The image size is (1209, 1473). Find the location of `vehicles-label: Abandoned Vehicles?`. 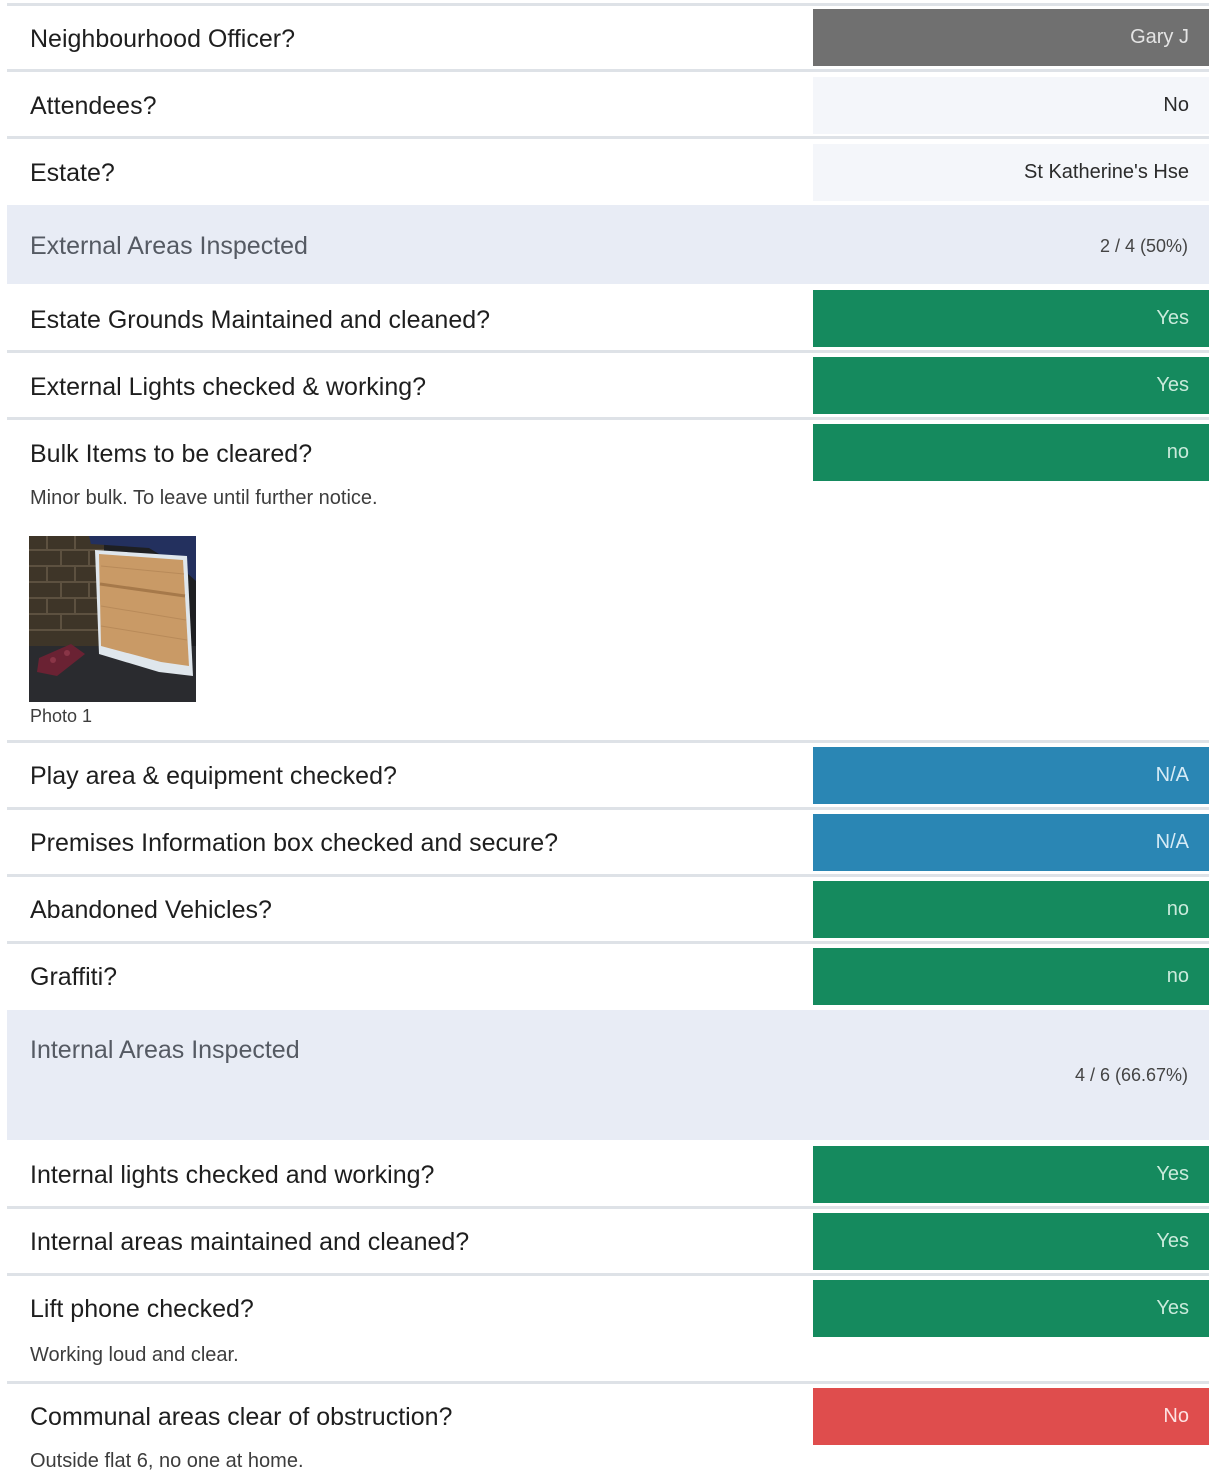

vehicles-label: Abandoned Vehicles? is located at coordinates (151, 910).